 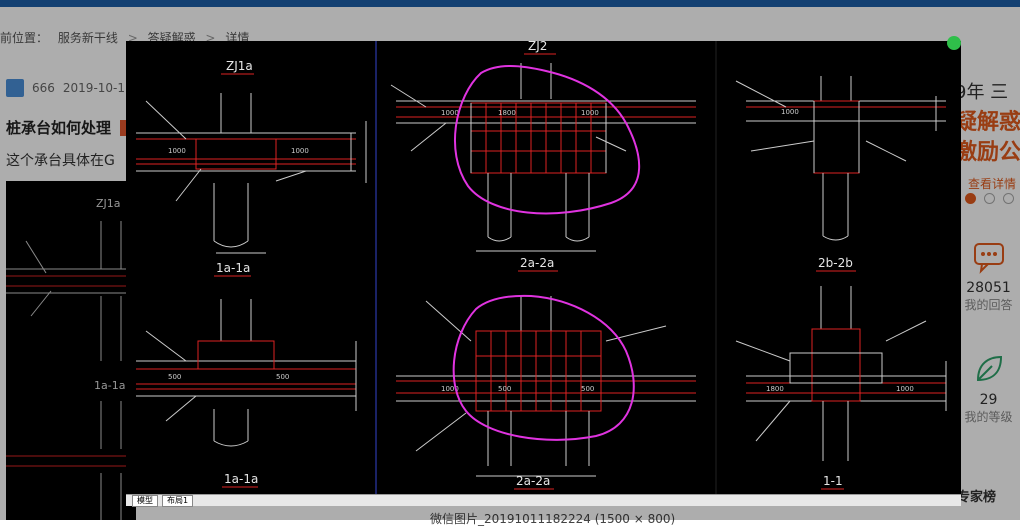 I want to click on close-viewer-button, so click(x=954, y=43).